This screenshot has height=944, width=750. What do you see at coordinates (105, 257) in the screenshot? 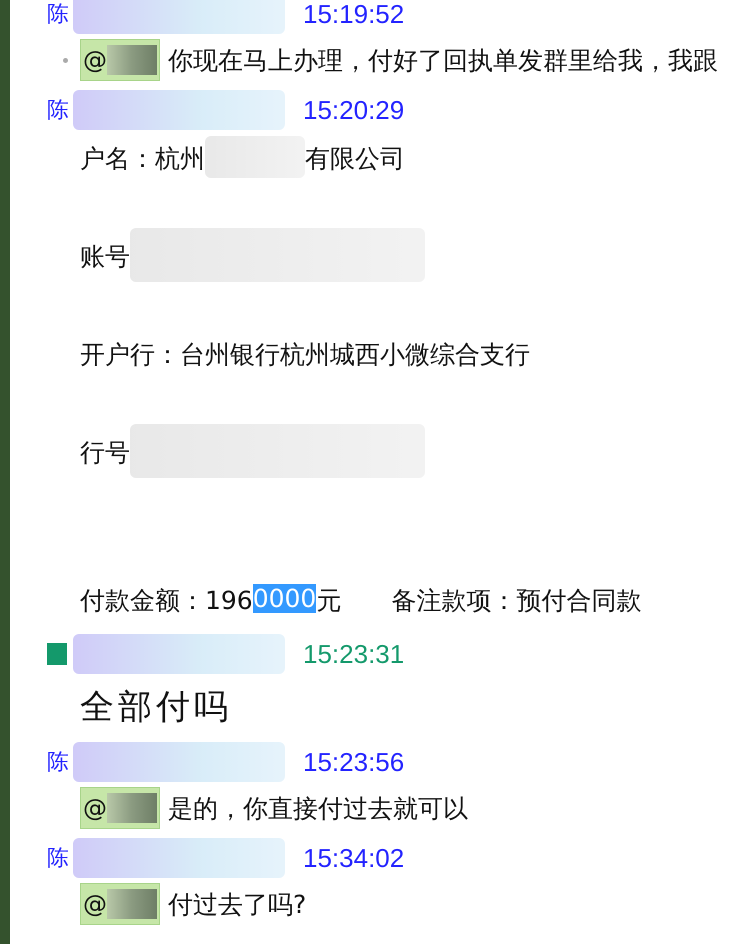
I see `message-text: 账号` at bounding box center [105, 257].